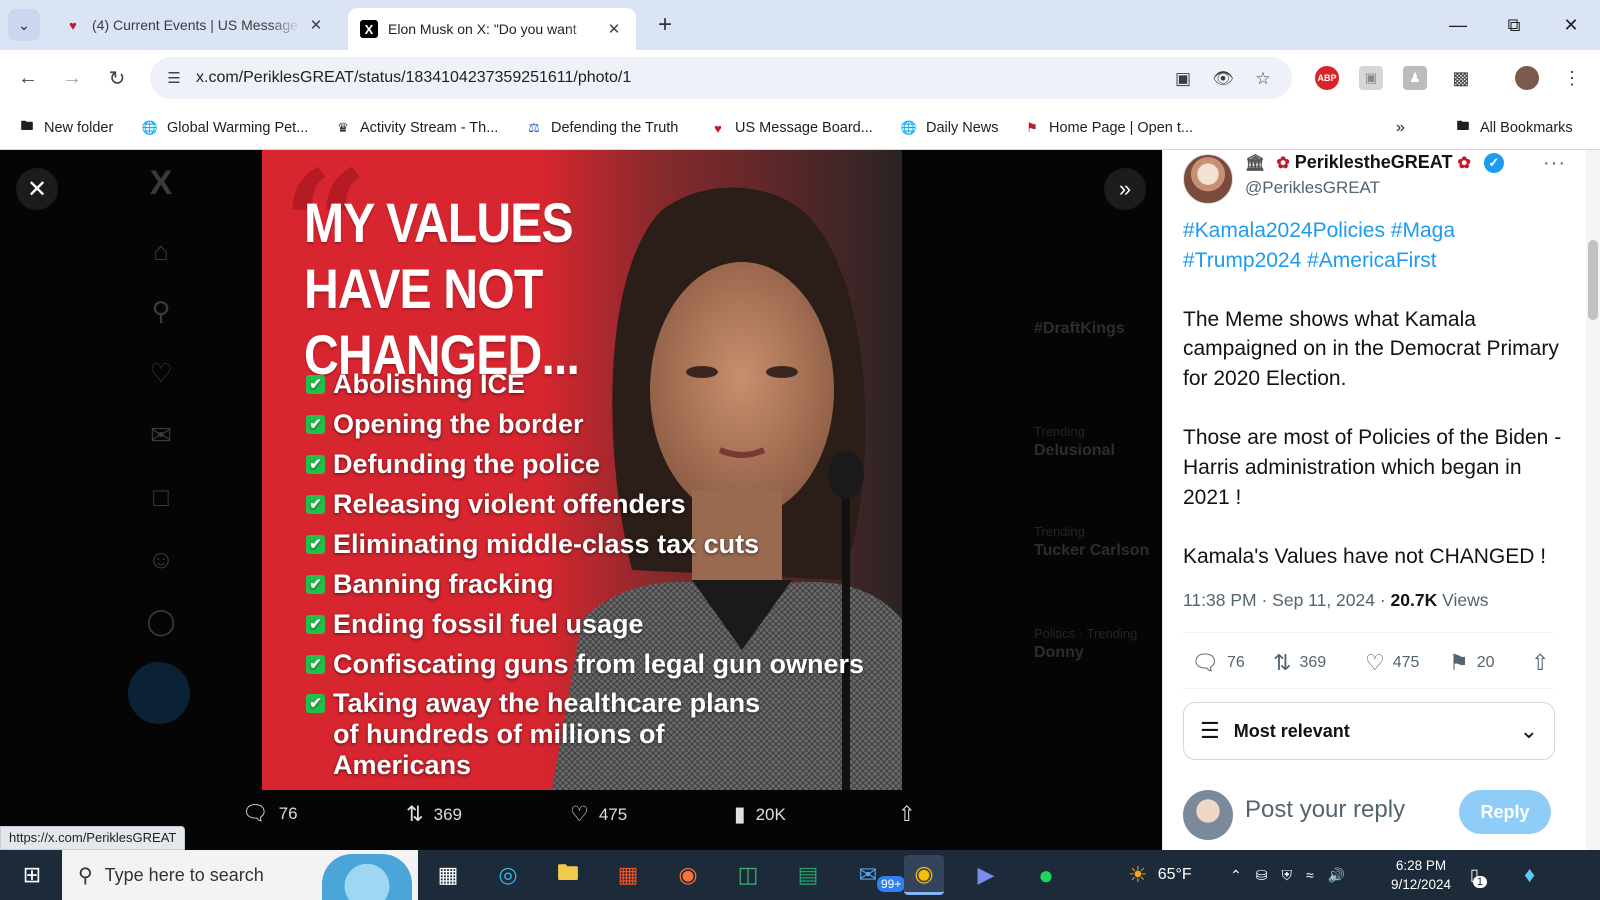  I want to click on clock-date: 9/12/2024, so click(1421, 884).